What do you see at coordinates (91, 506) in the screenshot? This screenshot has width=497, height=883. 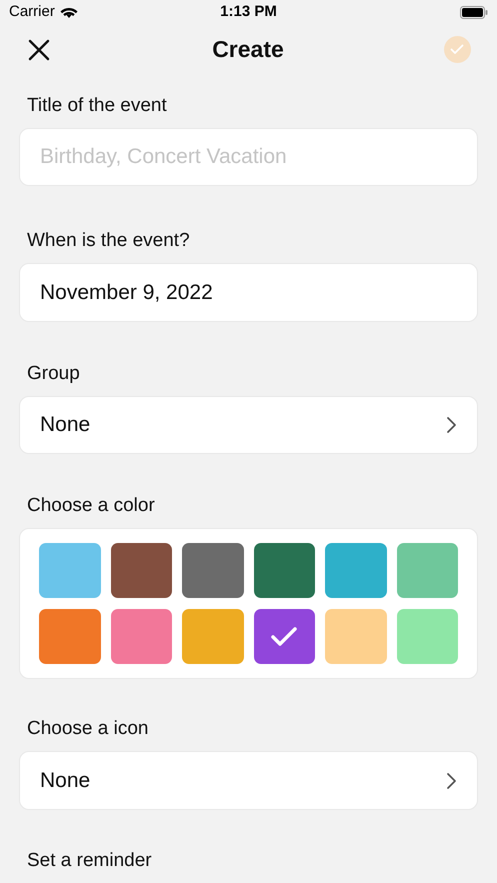 I see `field-label: Choose a color` at bounding box center [91, 506].